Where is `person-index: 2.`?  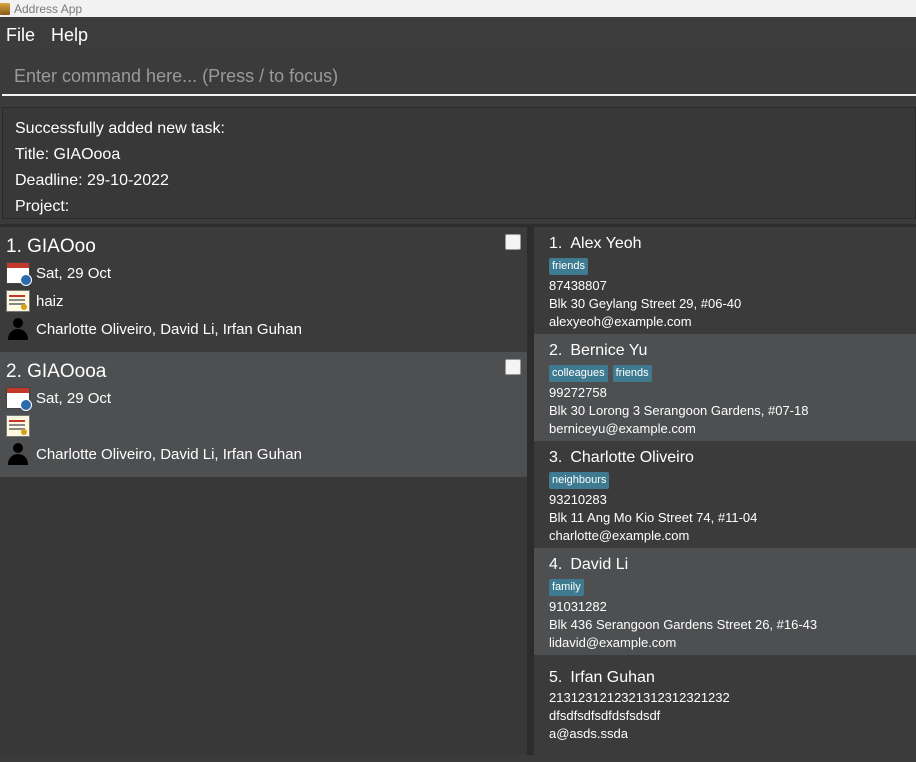 person-index: 2. is located at coordinates (556, 350).